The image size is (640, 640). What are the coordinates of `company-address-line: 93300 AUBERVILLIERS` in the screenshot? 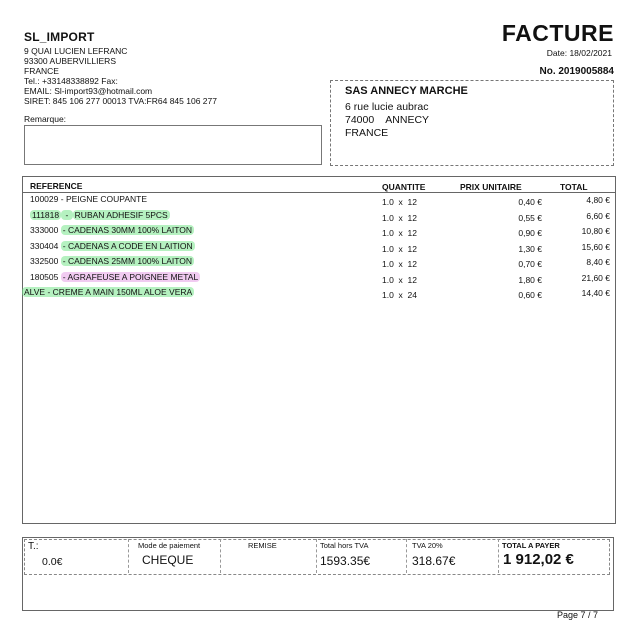 It's located at (70, 61).